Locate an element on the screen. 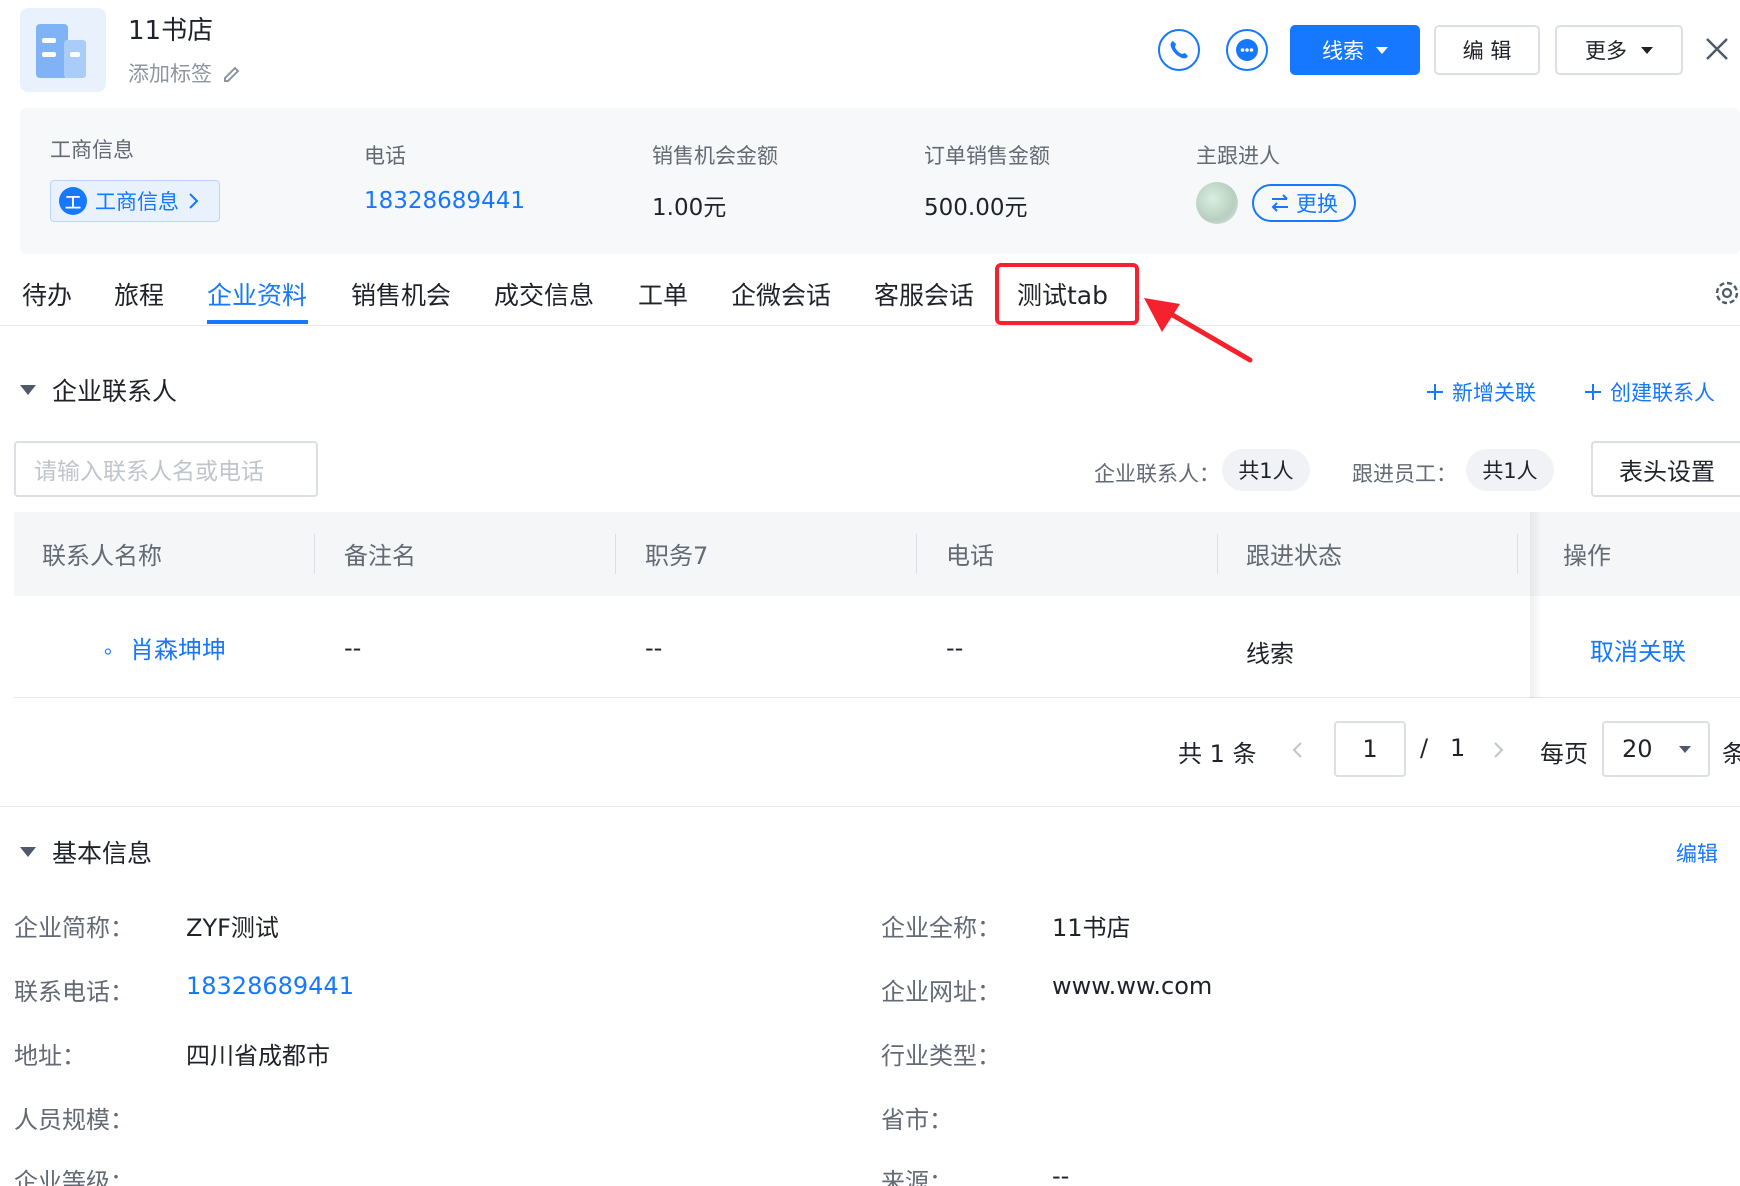 This screenshot has width=1740, height=1186. header-setting-button: 表头设置 is located at coordinates (1665, 469).